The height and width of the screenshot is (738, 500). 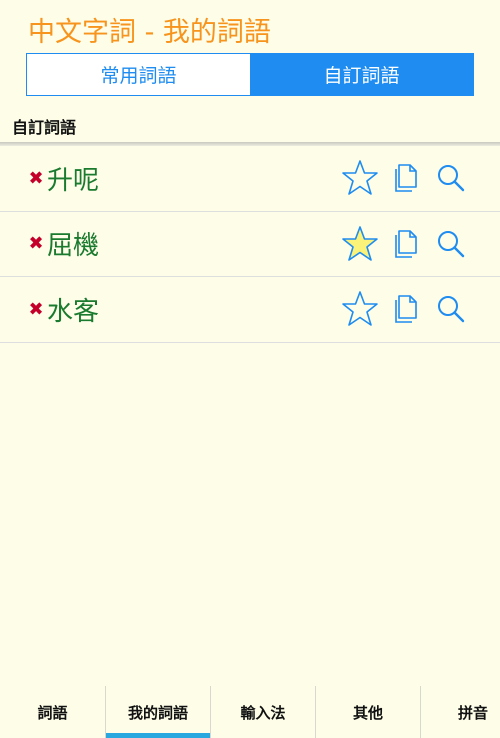 What do you see at coordinates (52, 712) in the screenshot?
I see `tab-words: 詞語` at bounding box center [52, 712].